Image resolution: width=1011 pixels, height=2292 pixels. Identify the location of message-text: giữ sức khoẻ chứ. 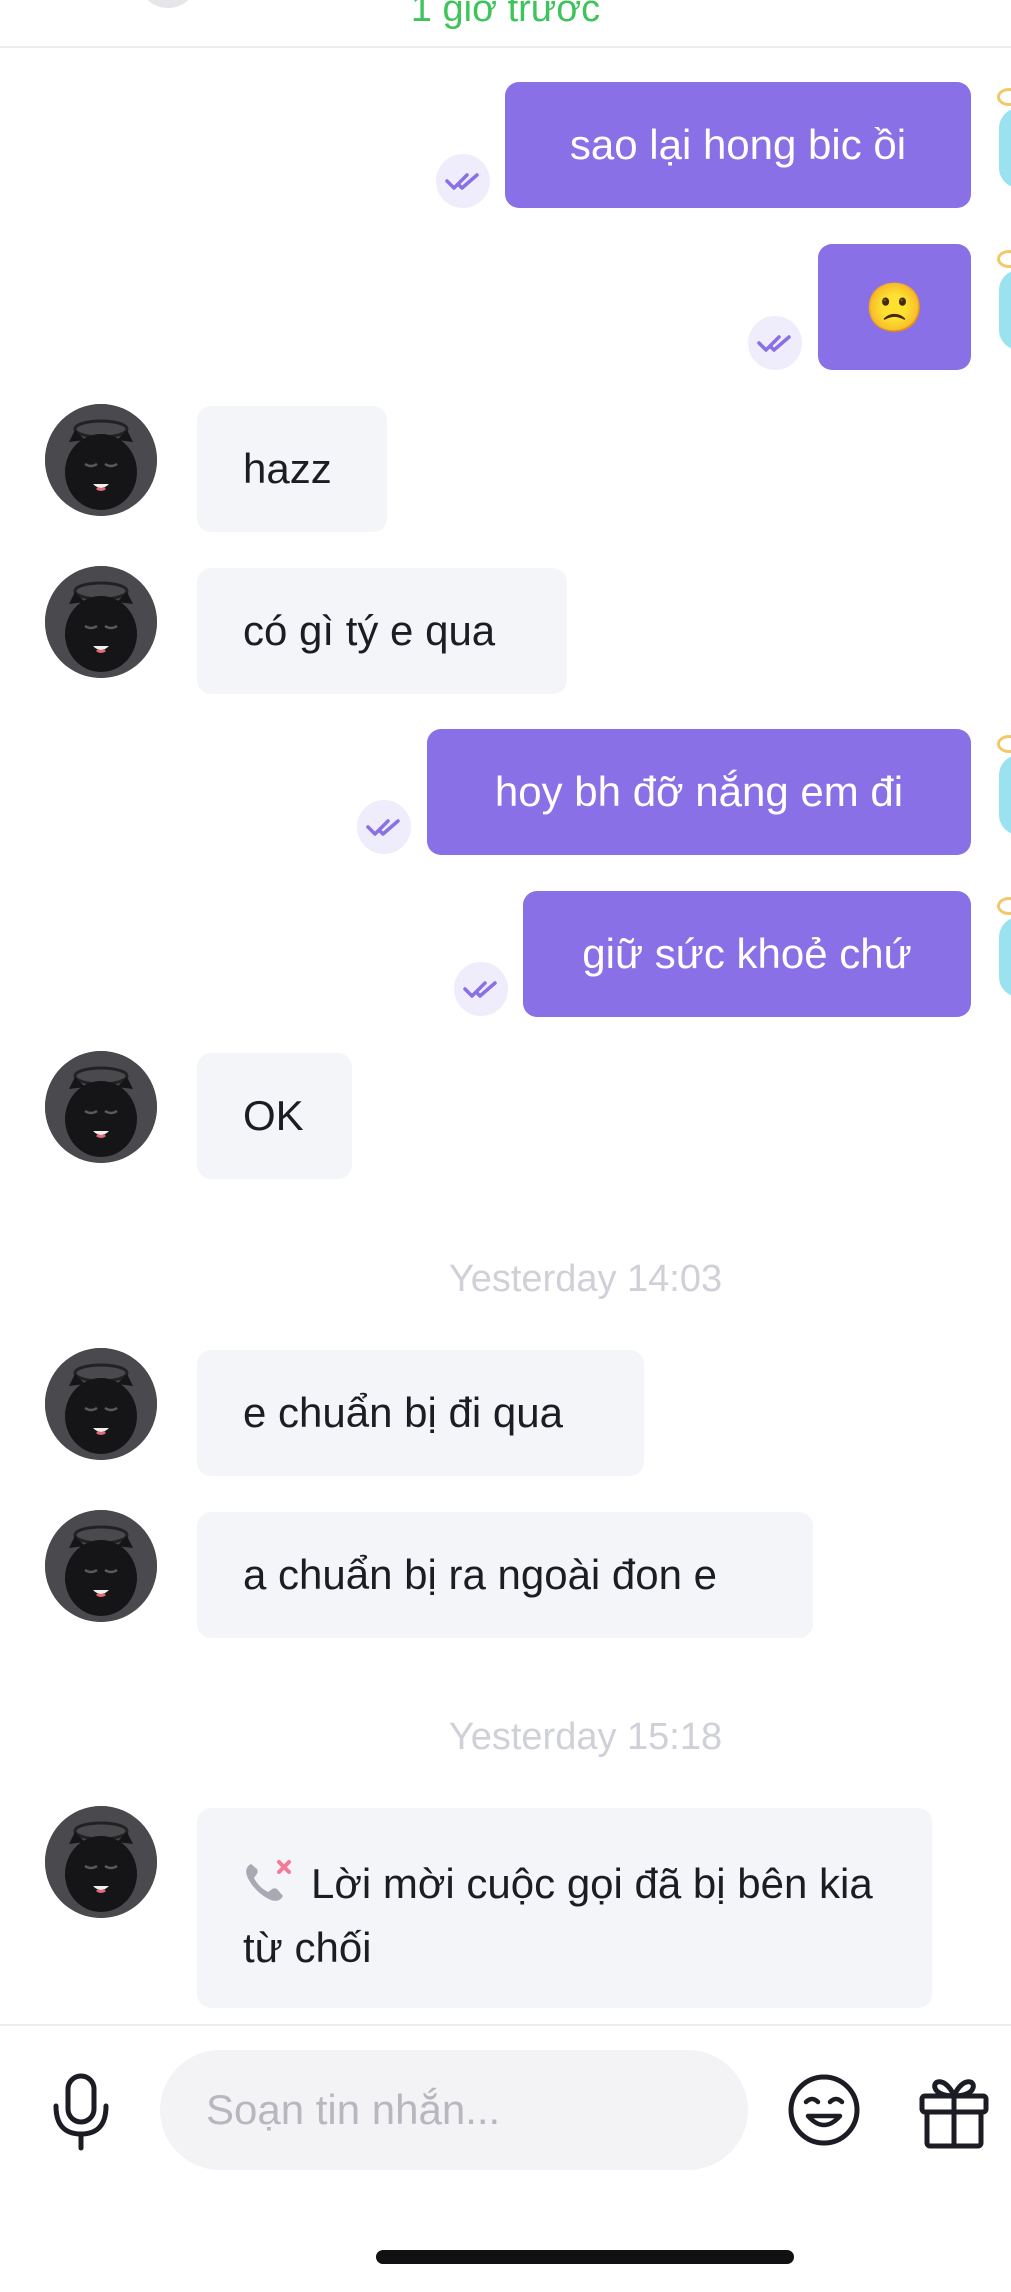
(747, 953).